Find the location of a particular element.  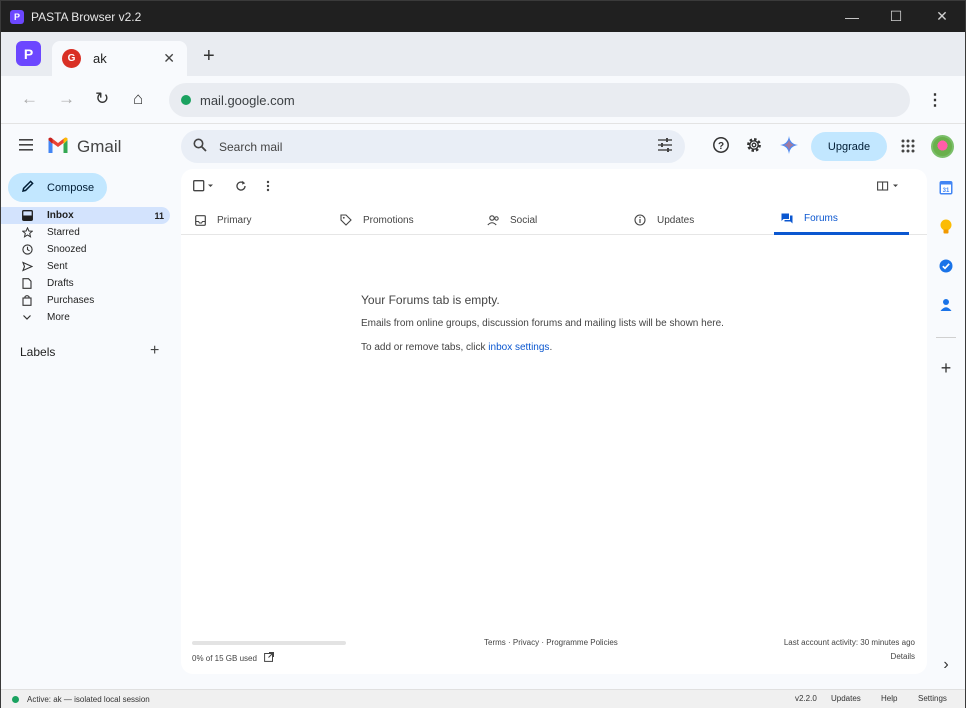

sidebar-item-more: More is located at coordinates (85, 317).